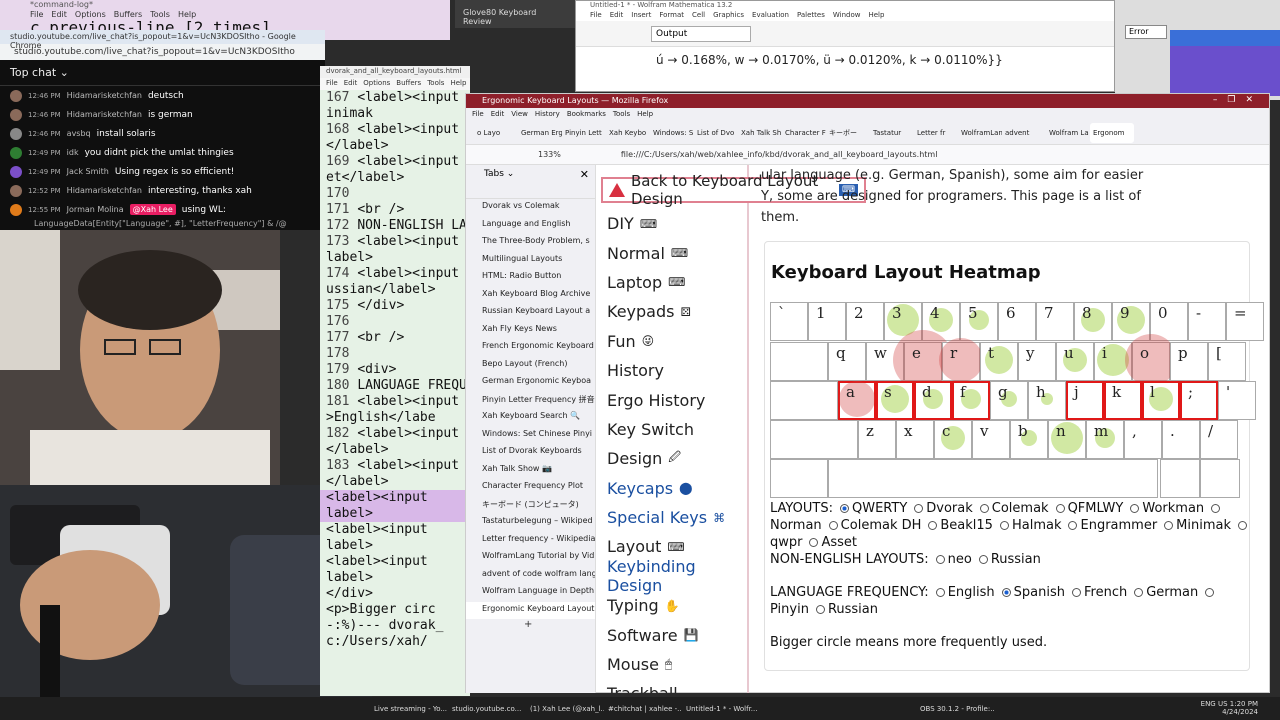  Describe the element at coordinates (530, 593) in the screenshot. I see `sidebar-tab-item: Wolfram Language in Depth` at that location.